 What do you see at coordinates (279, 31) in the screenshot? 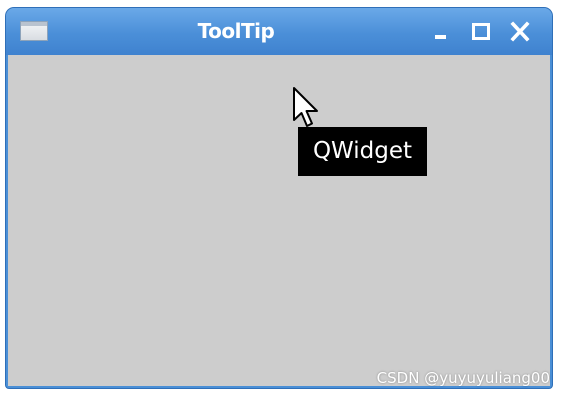
I see `title-bar: ToolTip` at bounding box center [279, 31].